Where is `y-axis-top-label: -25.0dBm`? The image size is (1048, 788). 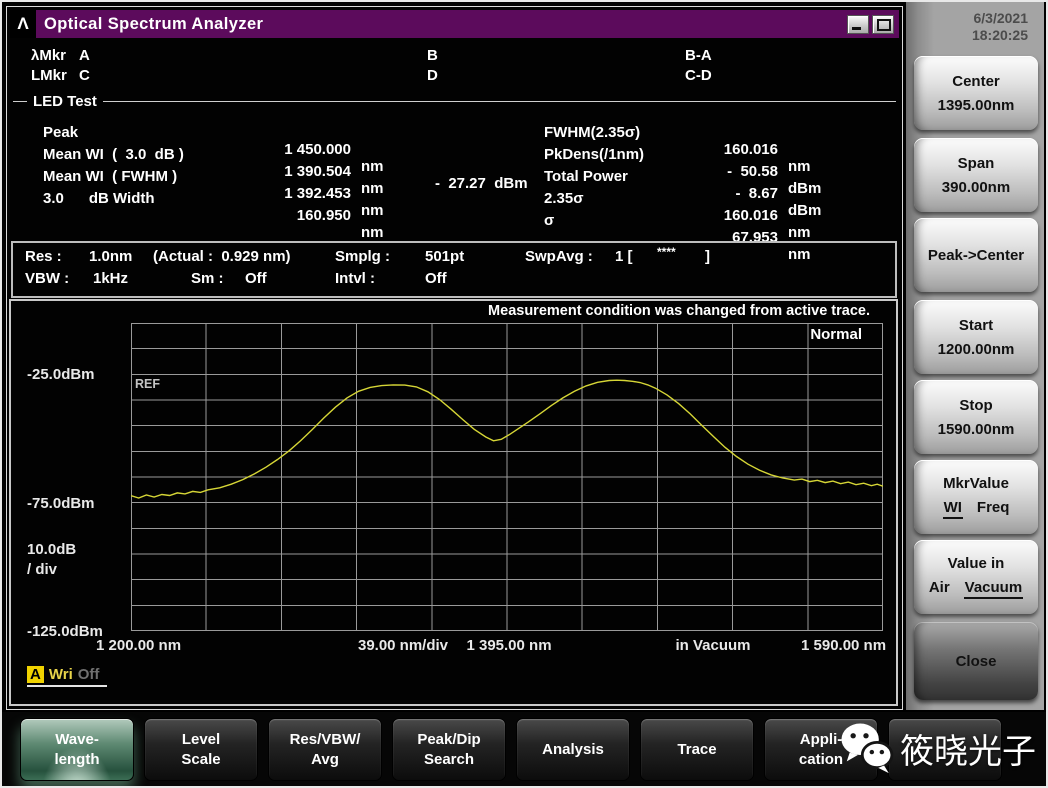
y-axis-top-label: -25.0dBm is located at coordinates (61, 374).